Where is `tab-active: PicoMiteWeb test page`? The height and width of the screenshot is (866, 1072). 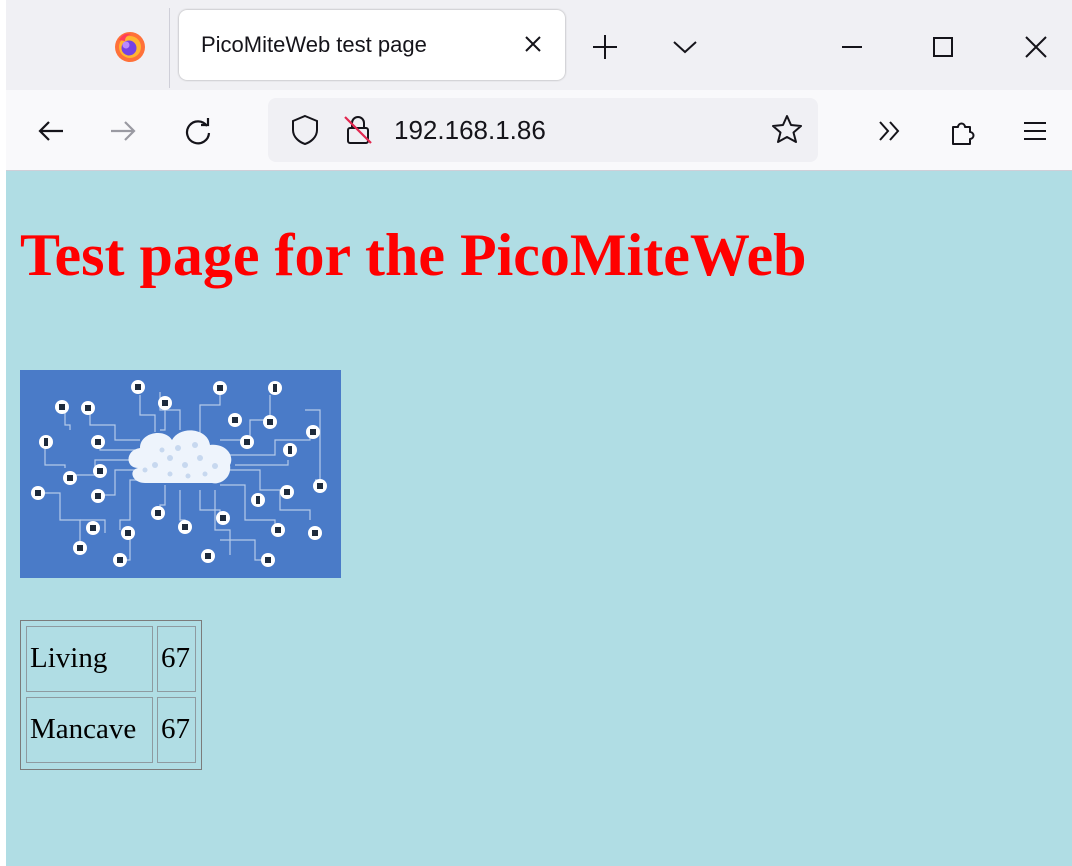 tab-active: PicoMiteWeb test page is located at coordinates (372, 45).